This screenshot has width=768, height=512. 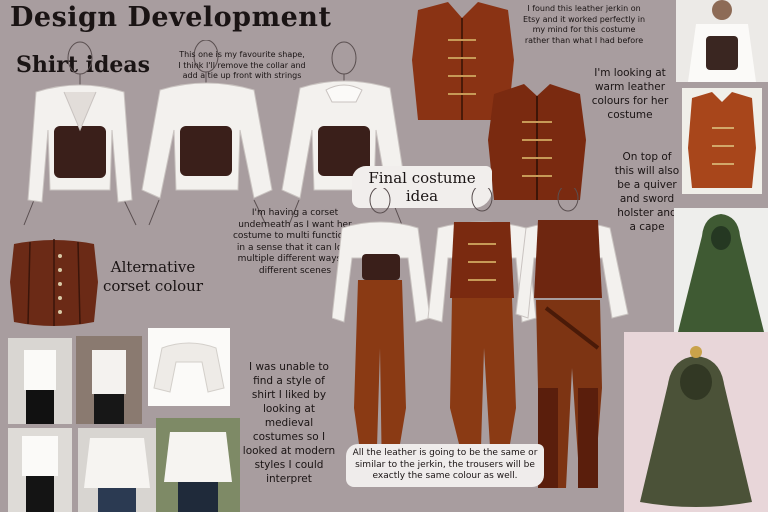 What do you see at coordinates (153, 276) in the screenshot?
I see `label-alternative-corset: Alternative corset colour` at bounding box center [153, 276].